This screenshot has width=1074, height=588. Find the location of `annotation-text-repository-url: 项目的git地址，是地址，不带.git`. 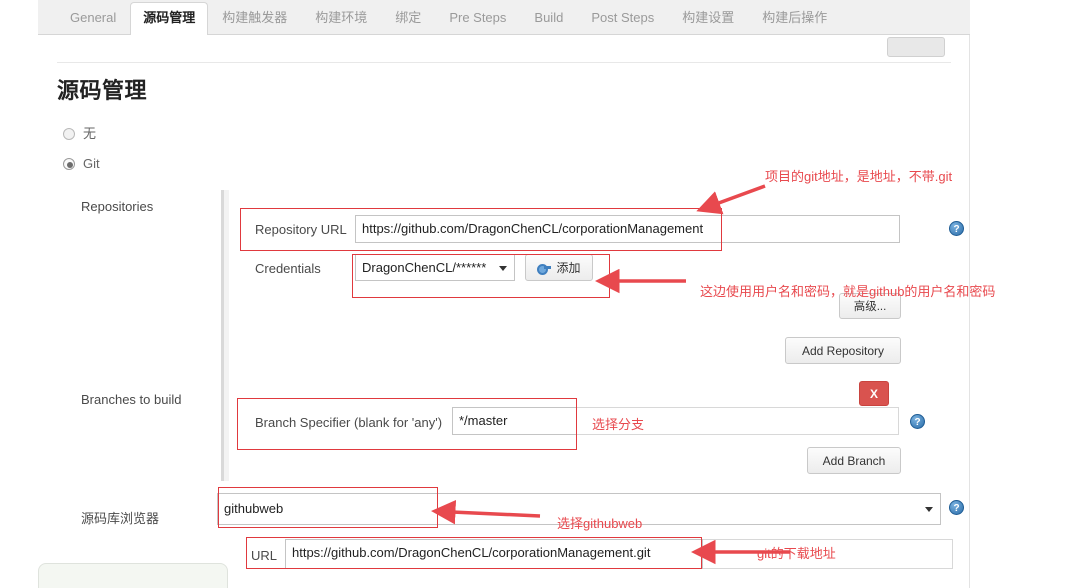

annotation-text-repository-url: 项目的git地址，是地址，不带.git is located at coordinates (859, 176).